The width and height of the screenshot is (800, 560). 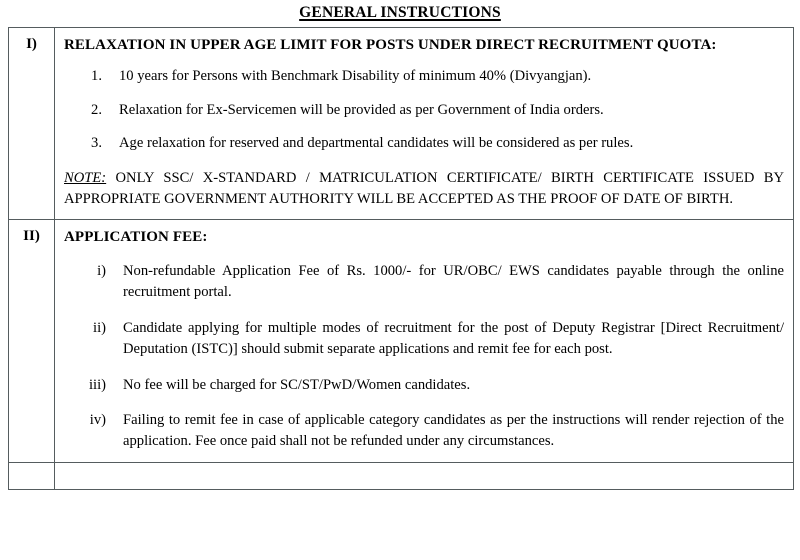 What do you see at coordinates (99, 327) in the screenshot?
I see `list-item-marker: ii)` at bounding box center [99, 327].